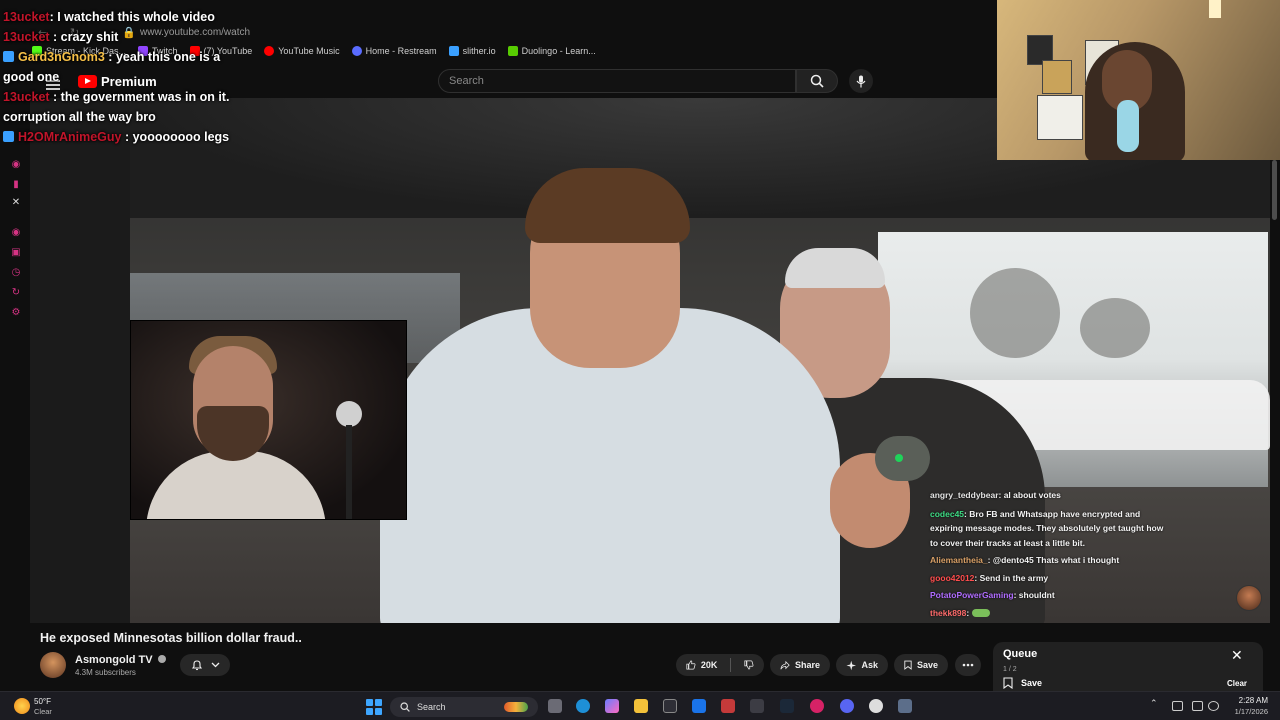  Describe the element at coordinates (61, 37) in the screenshot. I see `chat-message: 13ucket : crazy shit` at that location.